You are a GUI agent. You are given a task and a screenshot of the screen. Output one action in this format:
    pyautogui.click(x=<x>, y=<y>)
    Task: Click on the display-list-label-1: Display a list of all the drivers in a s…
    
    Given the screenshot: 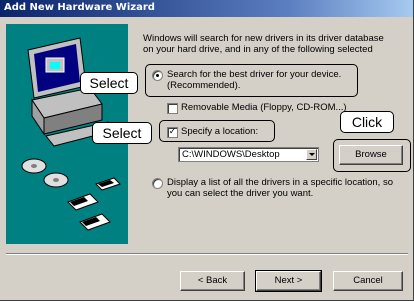 What is the action you would take?
    pyautogui.click(x=280, y=182)
    